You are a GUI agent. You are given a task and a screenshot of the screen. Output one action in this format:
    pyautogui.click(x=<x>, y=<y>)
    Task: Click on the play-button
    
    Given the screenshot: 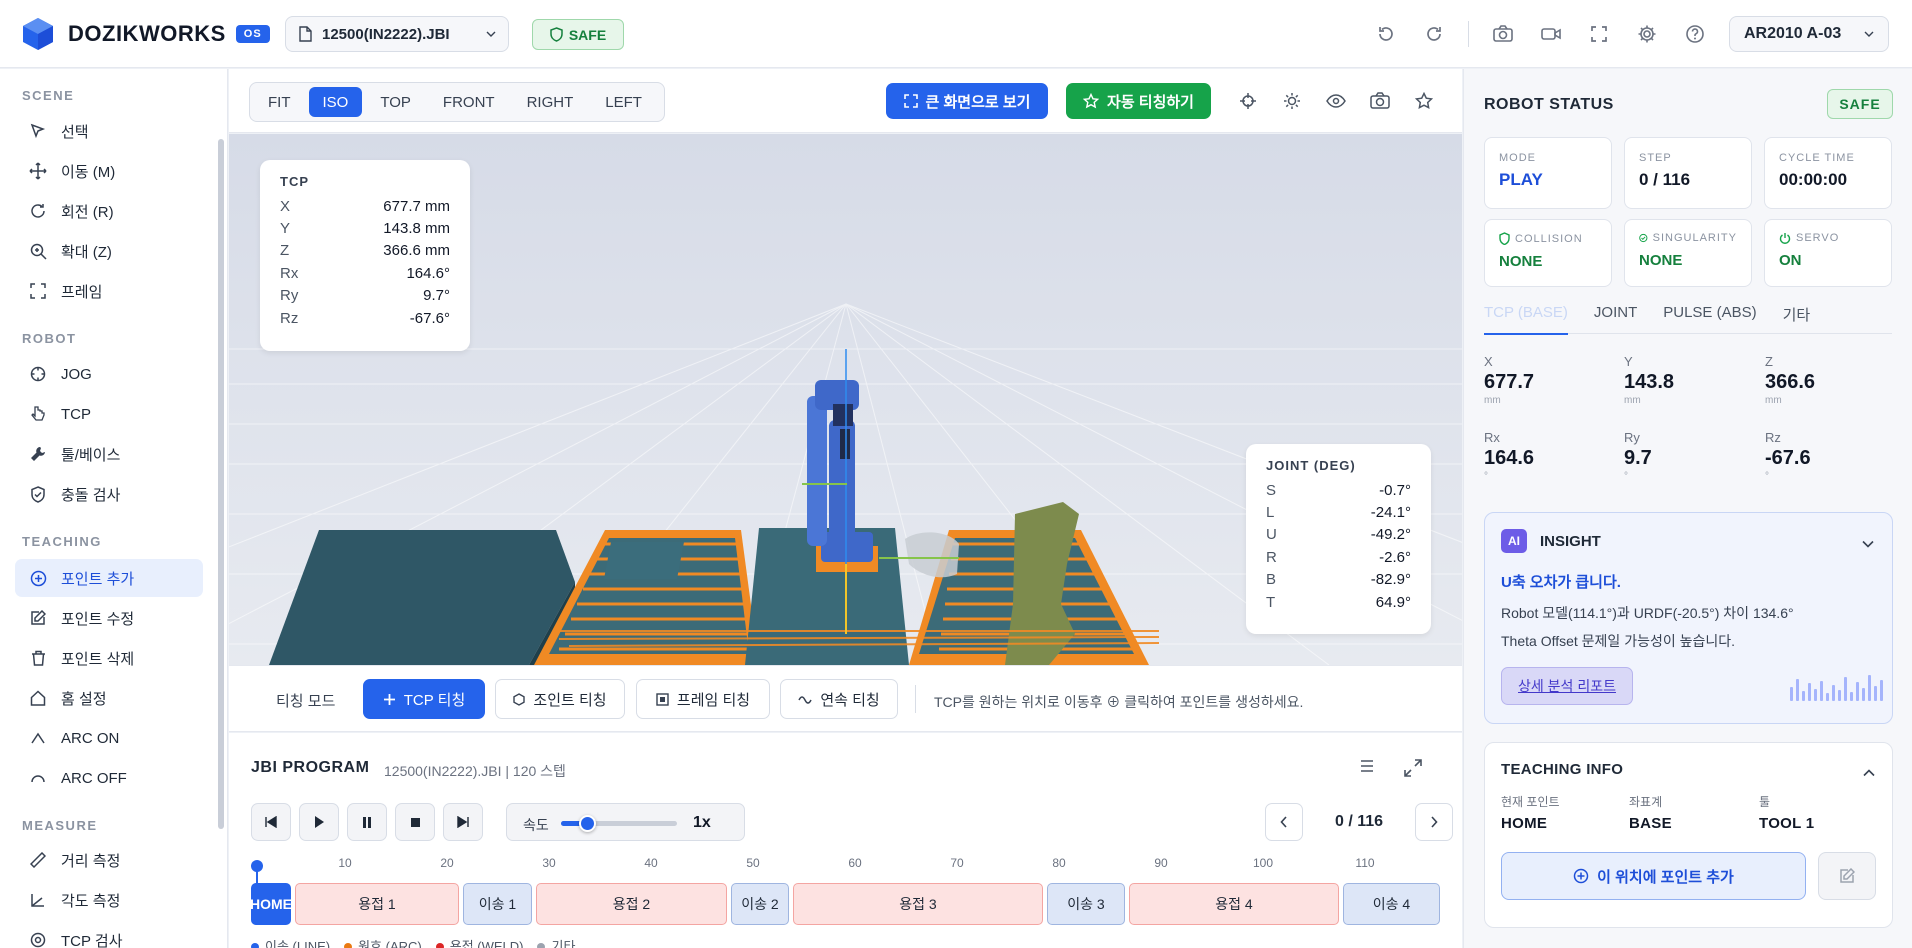 What is the action you would take?
    pyautogui.click(x=319, y=822)
    